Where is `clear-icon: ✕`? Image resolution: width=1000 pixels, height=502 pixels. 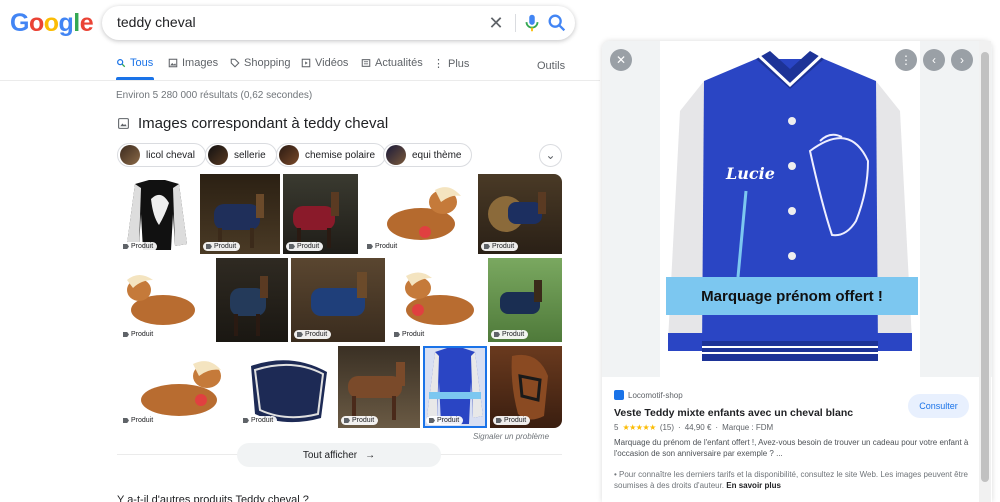 clear-icon: ✕ is located at coordinates (496, 23).